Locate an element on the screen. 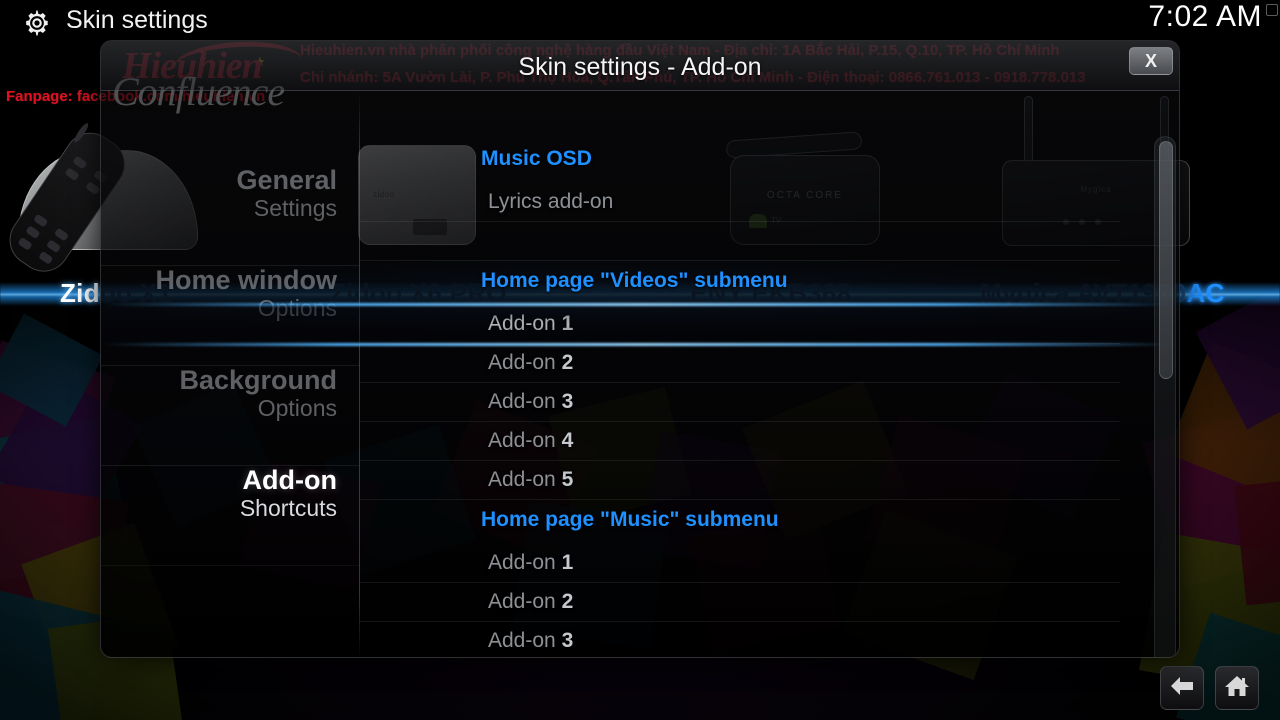 The width and height of the screenshot is (1280, 720). back-arrow-icon is located at coordinates (1182, 688).